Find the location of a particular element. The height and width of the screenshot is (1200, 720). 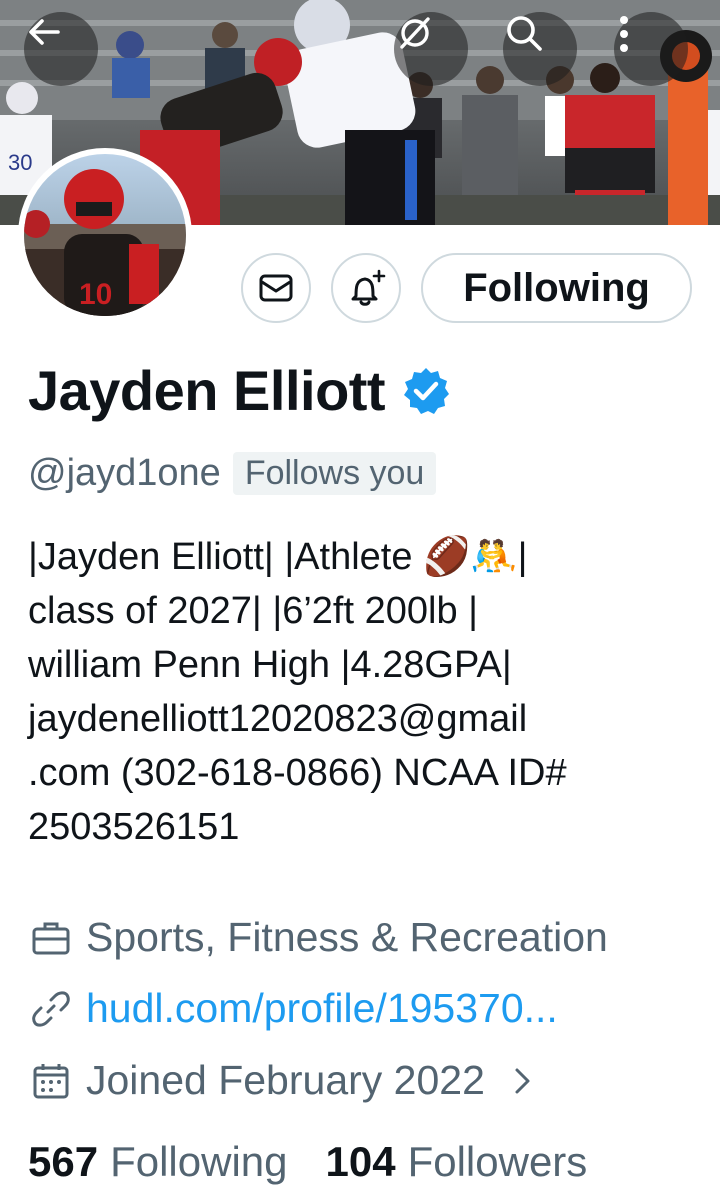

avatar-photo: 10 is located at coordinates (105, 235).